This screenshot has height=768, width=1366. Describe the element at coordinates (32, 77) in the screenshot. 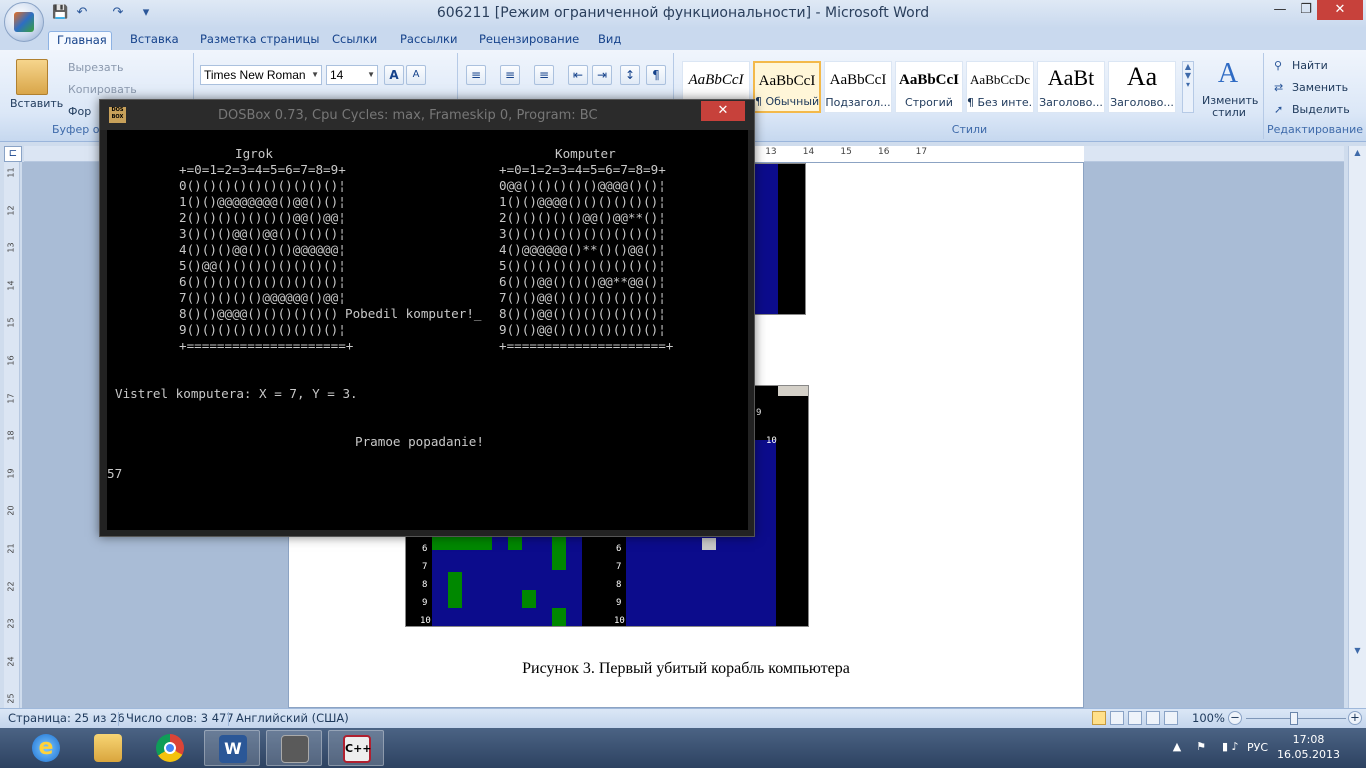

I see `paste-icon` at that location.